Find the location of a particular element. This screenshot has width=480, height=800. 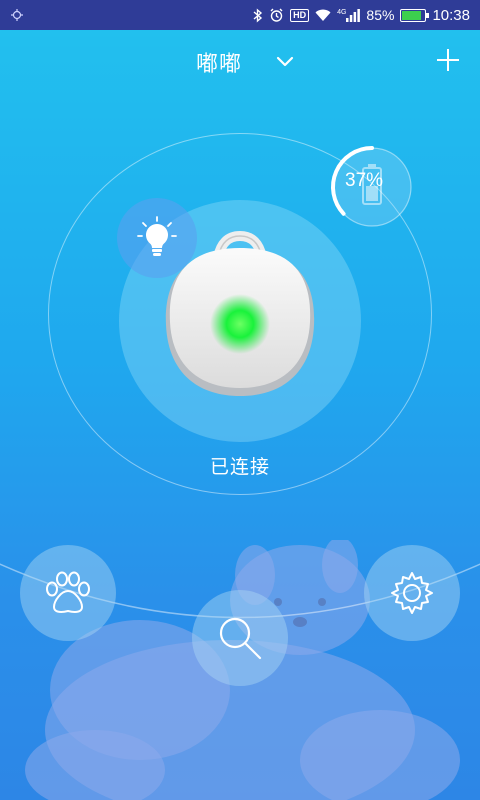

clock-text: 10:38 is located at coordinates (451, 15).